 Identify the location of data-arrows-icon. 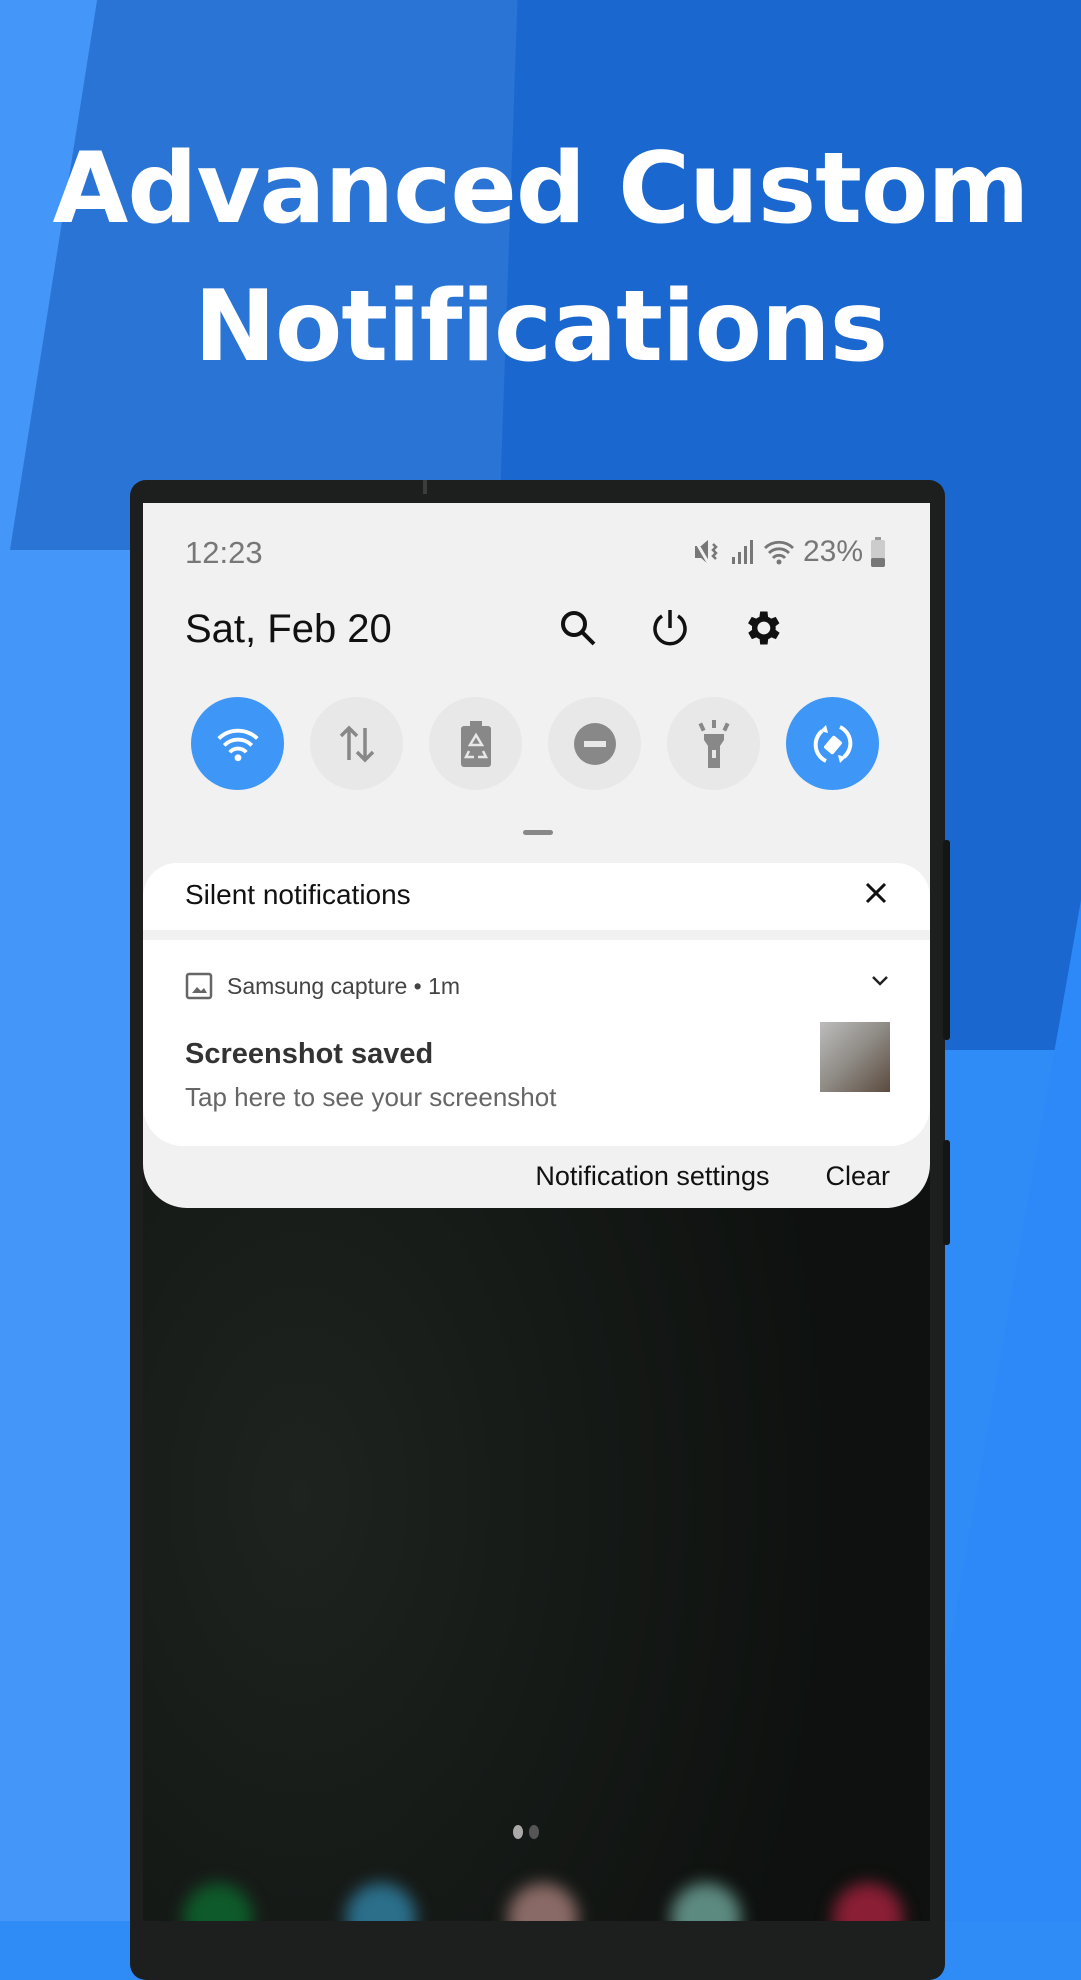
(356, 743).